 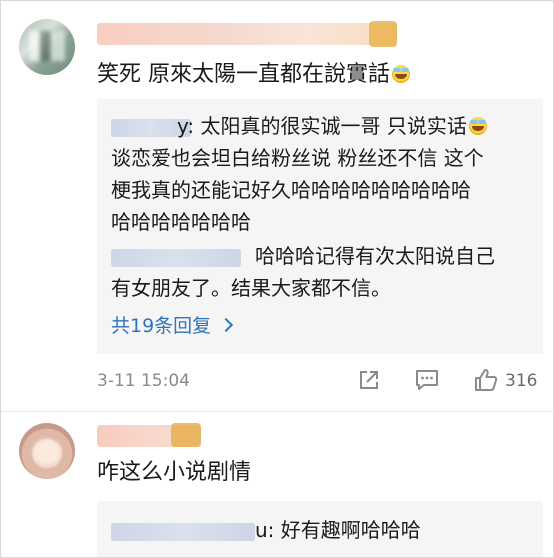 I want to click on reply-line: 有女朋友了。结果大家都不信。, so click(x=251, y=288).